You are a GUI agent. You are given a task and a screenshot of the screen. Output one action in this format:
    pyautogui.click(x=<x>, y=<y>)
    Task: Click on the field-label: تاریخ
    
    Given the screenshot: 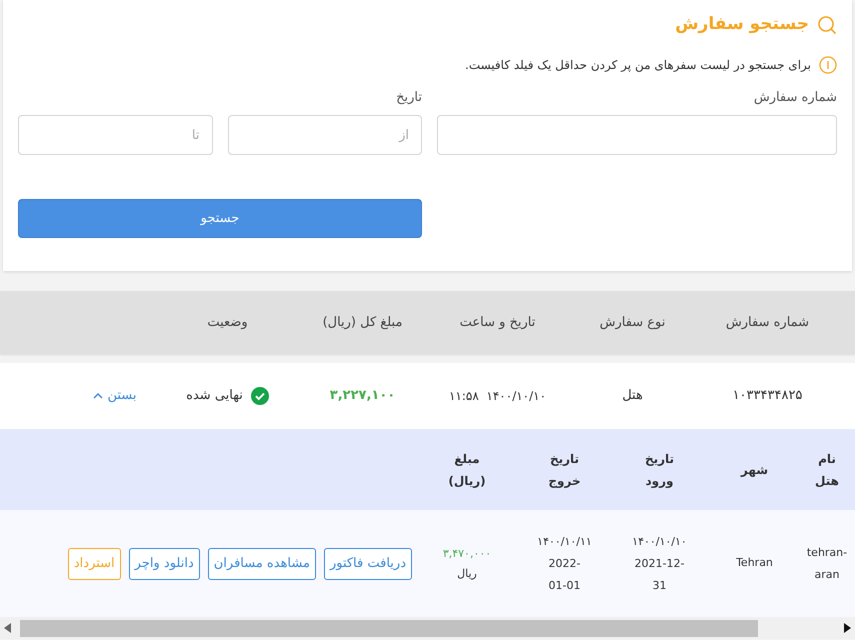 What is the action you would take?
    pyautogui.click(x=408, y=97)
    